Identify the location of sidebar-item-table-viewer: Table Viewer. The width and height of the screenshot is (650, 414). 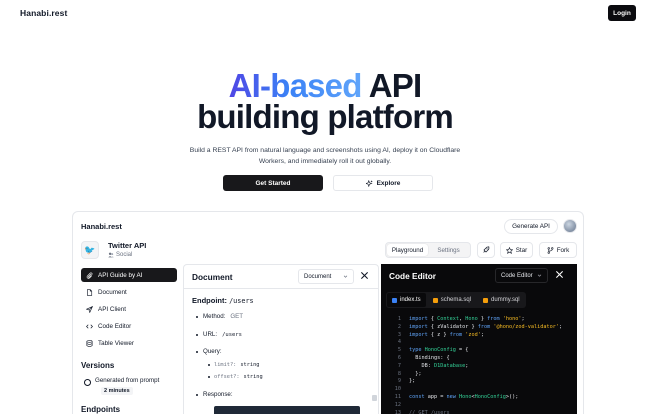
(129, 343).